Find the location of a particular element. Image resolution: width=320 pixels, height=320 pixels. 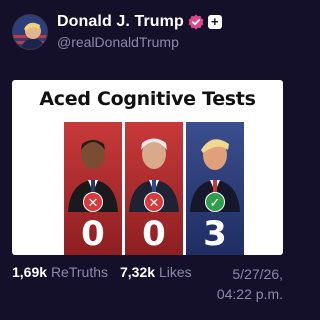

verified-badge-icon is located at coordinates (196, 22).